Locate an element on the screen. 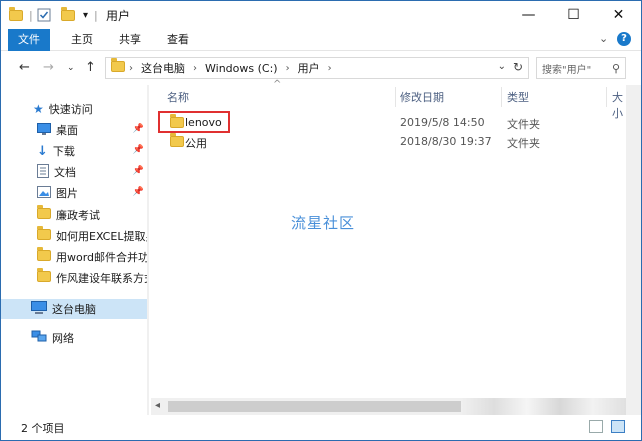 The image size is (642, 441). tab-file: 文件 is located at coordinates (29, 40).